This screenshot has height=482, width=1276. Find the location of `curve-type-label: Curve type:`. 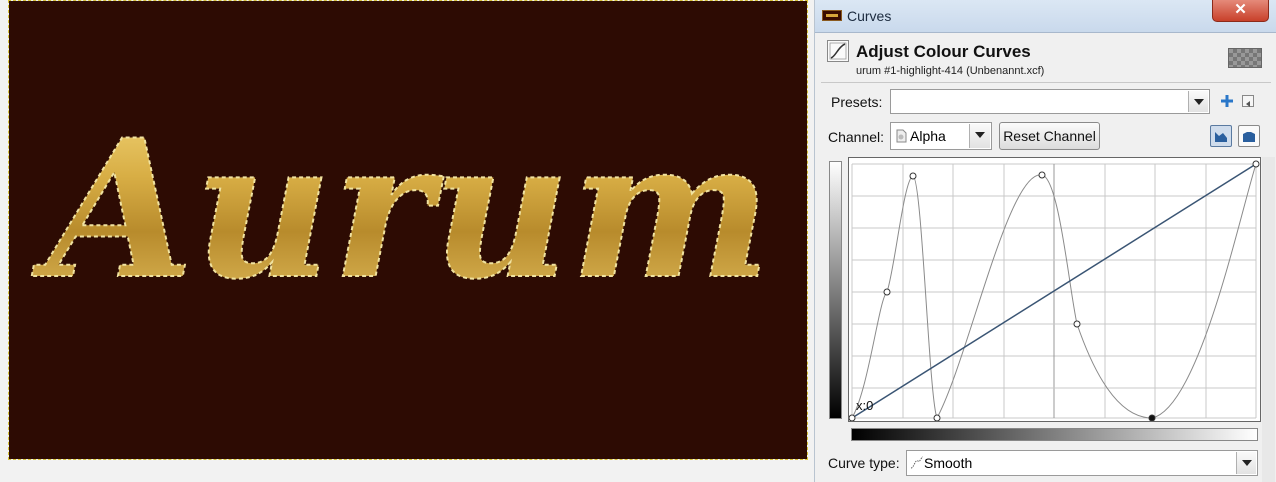

curve-type-label: Curve type: is located at coordinates (864, 463).